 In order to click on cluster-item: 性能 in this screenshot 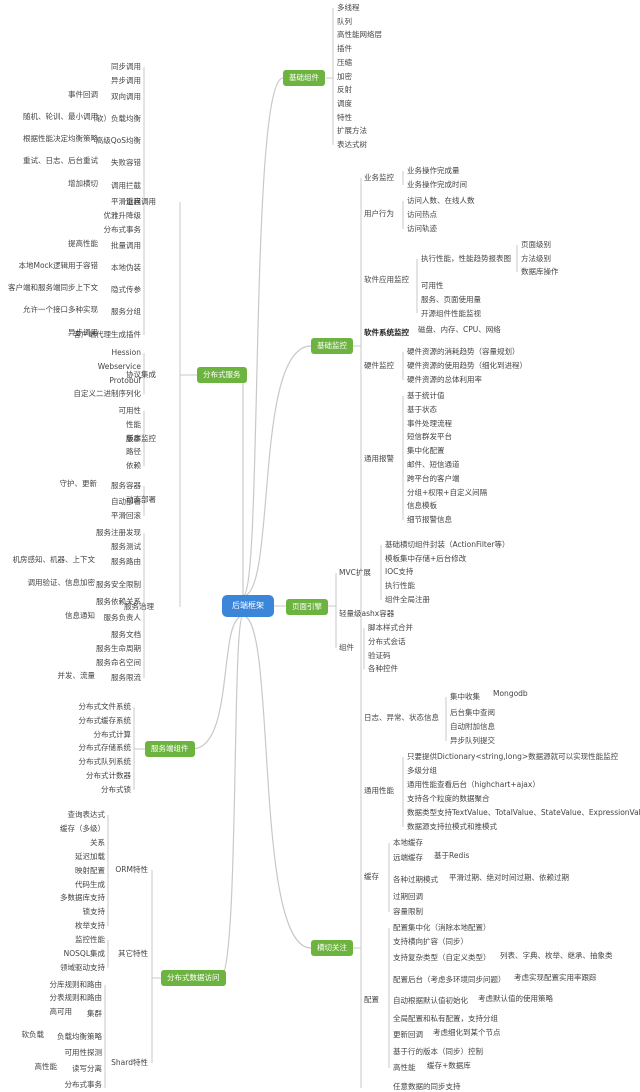, I will do `click(133, 425)`.